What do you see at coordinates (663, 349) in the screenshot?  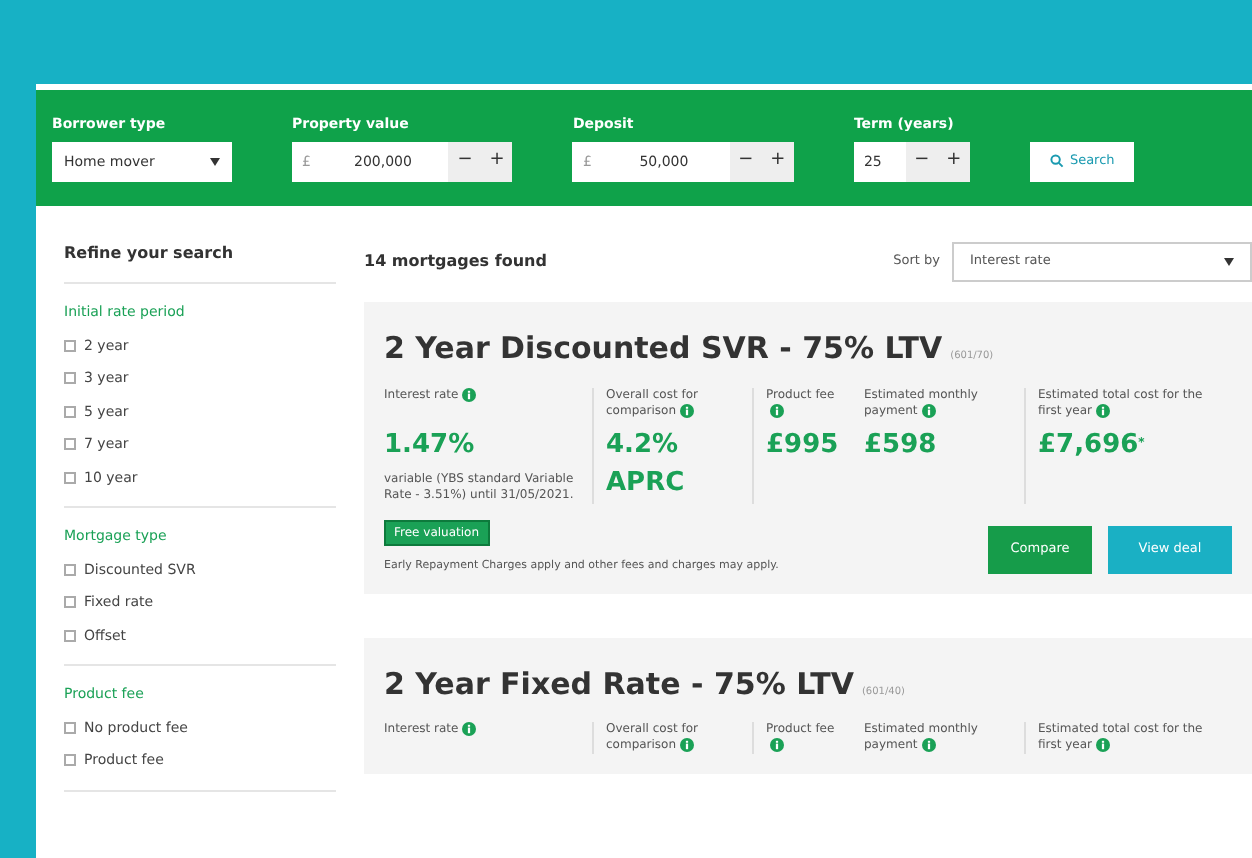 I see `mortgage-title: 2 Year Discounted SVR - 75% LTV` at bounding box center [663, 349].